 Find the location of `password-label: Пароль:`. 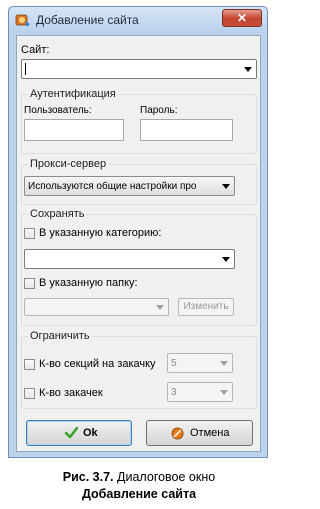

password-label: Пароль: is located at coordinates (159, 110).